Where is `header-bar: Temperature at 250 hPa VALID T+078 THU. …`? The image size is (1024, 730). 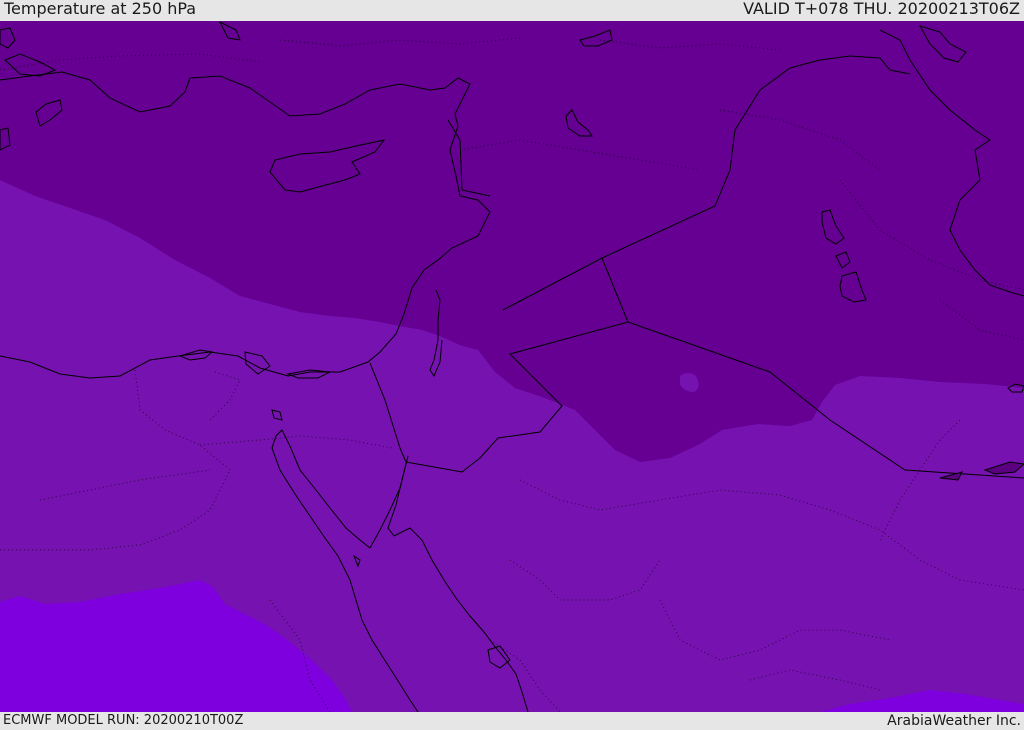
header-bar: Temperature at 250 hPa VALID T+078 THU. … is located at coordinates (512, 10).